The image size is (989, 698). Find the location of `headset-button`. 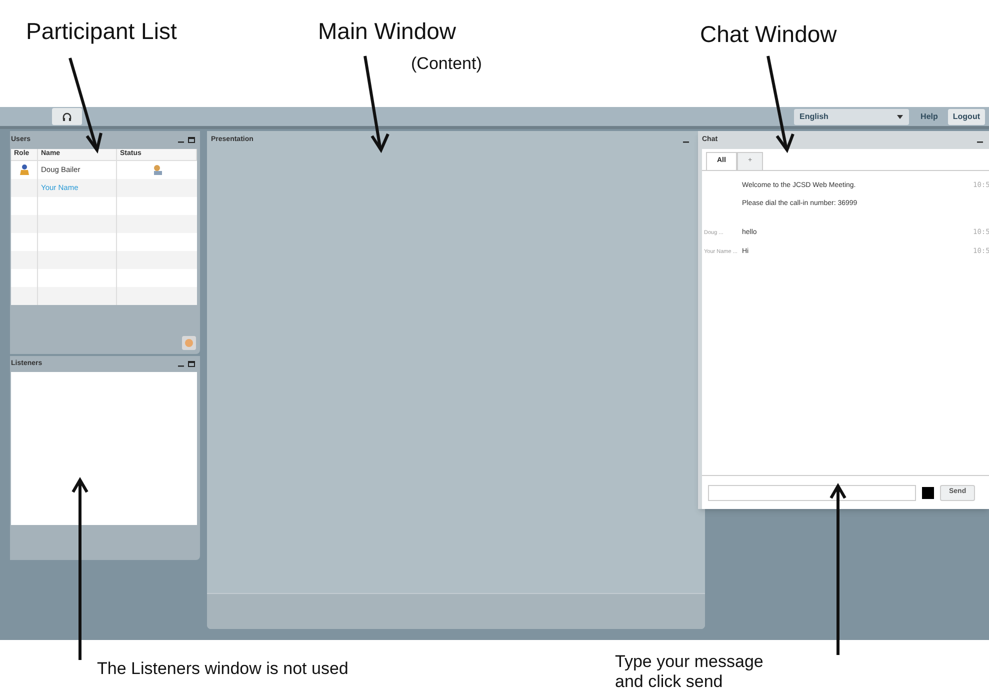

headset-button is located at coordinates (67, 116).